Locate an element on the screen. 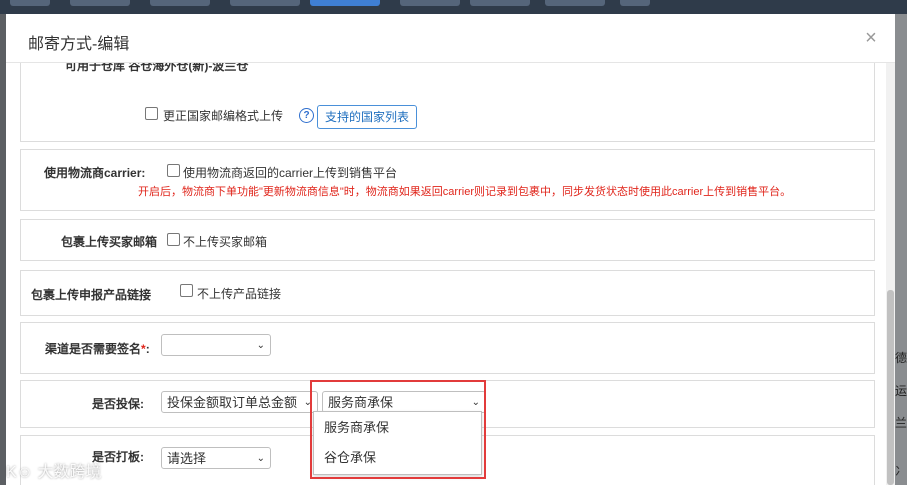 The width and height of the screenshot is (907, 485). signature-select: ⌄ is located at coordinates (216, 345).